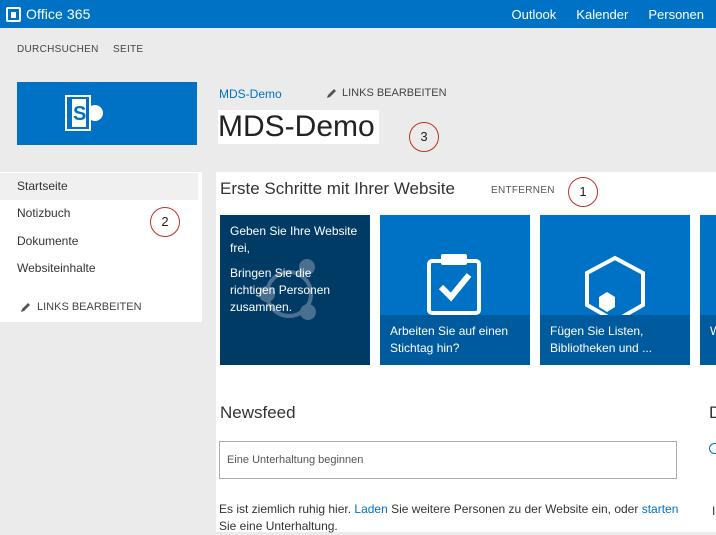  Describe the element at coordinates (708, 290) in the screenshot. I see `tile-partial: W` at that location.